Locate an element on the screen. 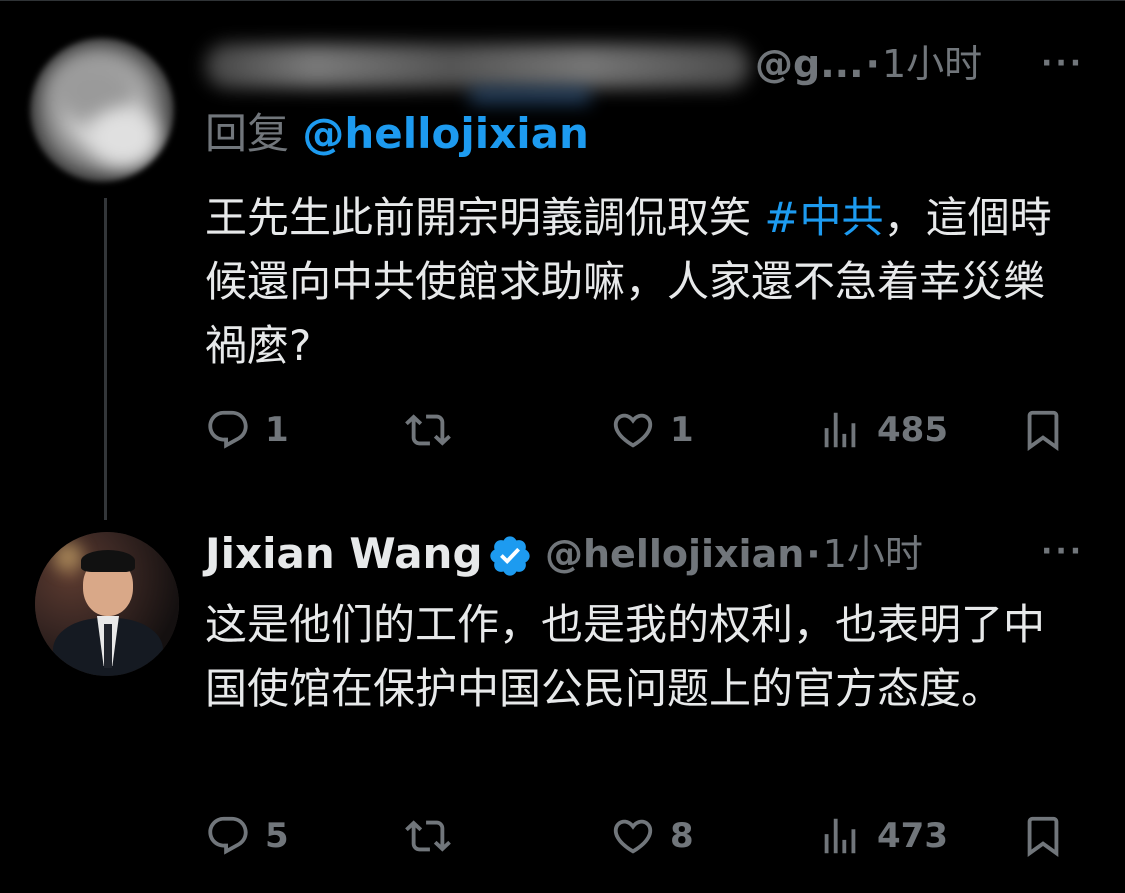 This screenshot has width=1125, height=893. like-button: 1 is located at coordinates (652, 430).